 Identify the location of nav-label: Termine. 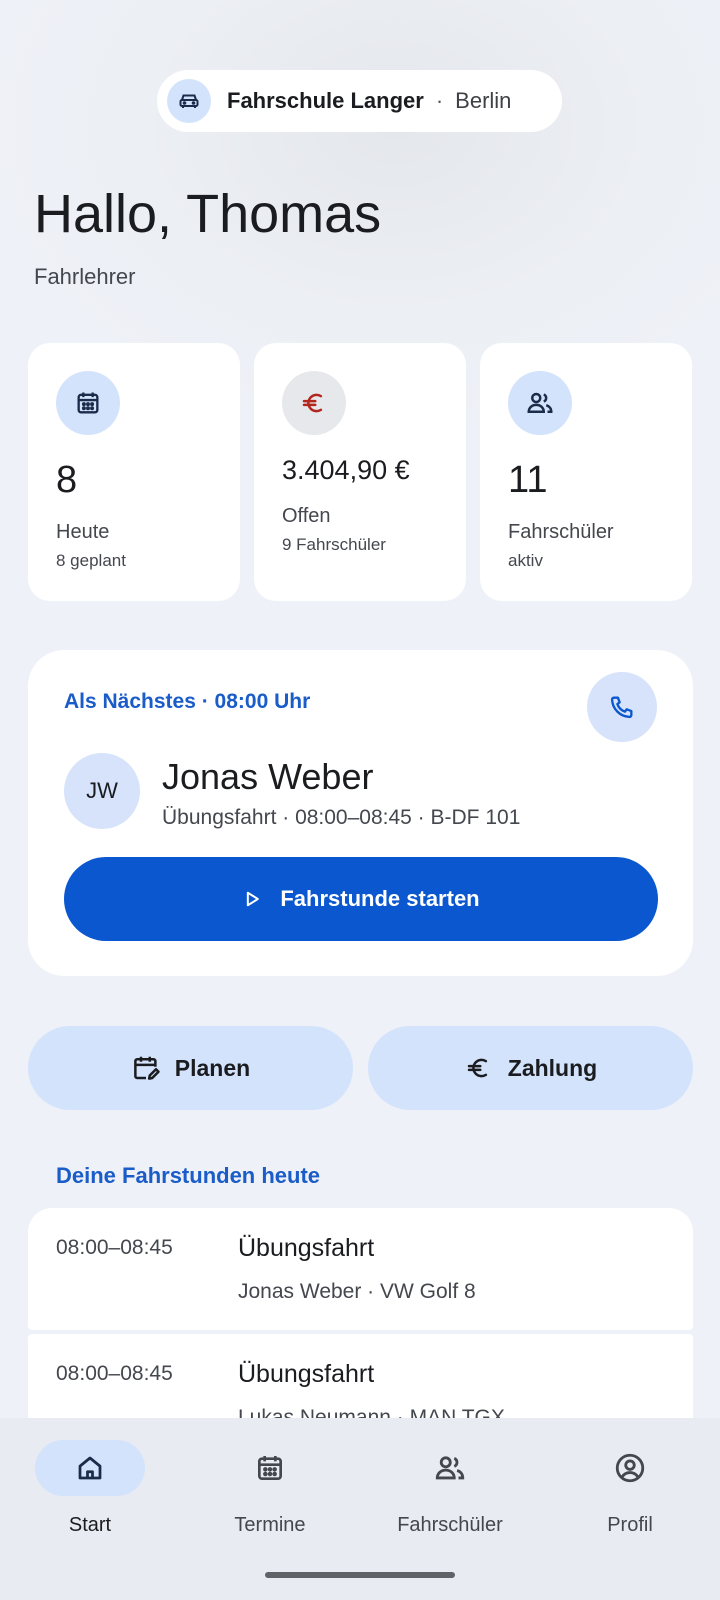
(270, 1525).